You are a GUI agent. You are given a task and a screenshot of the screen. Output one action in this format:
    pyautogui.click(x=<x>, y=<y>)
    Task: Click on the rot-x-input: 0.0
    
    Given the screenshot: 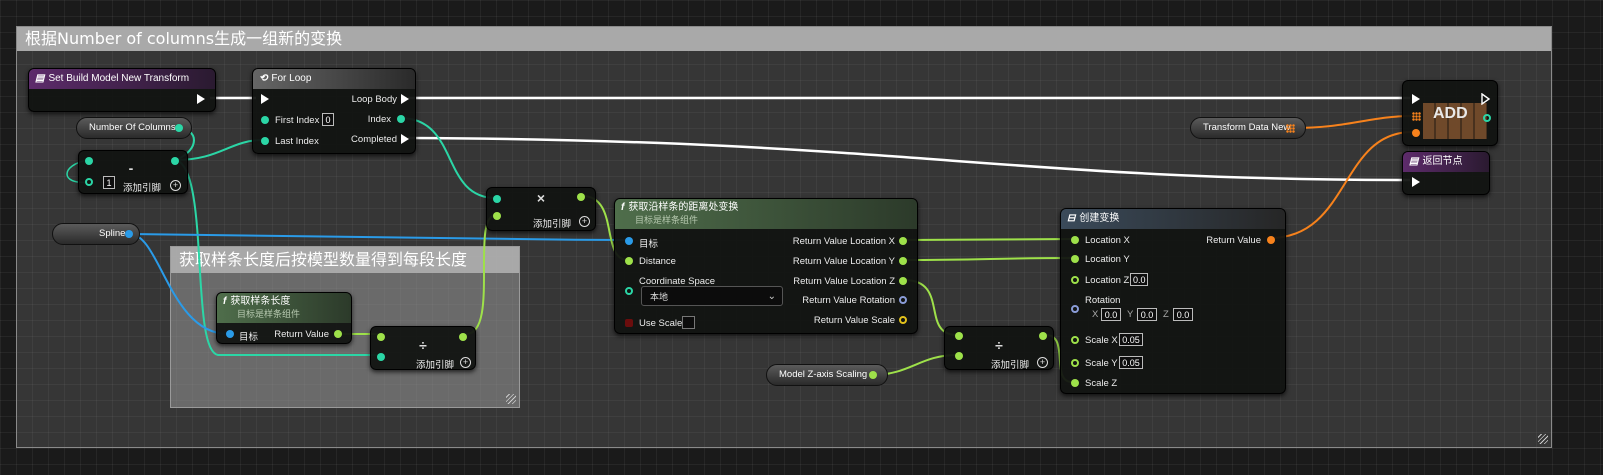 What is the action you would take?
    pyautogui.click(x=1111, y=314)
    